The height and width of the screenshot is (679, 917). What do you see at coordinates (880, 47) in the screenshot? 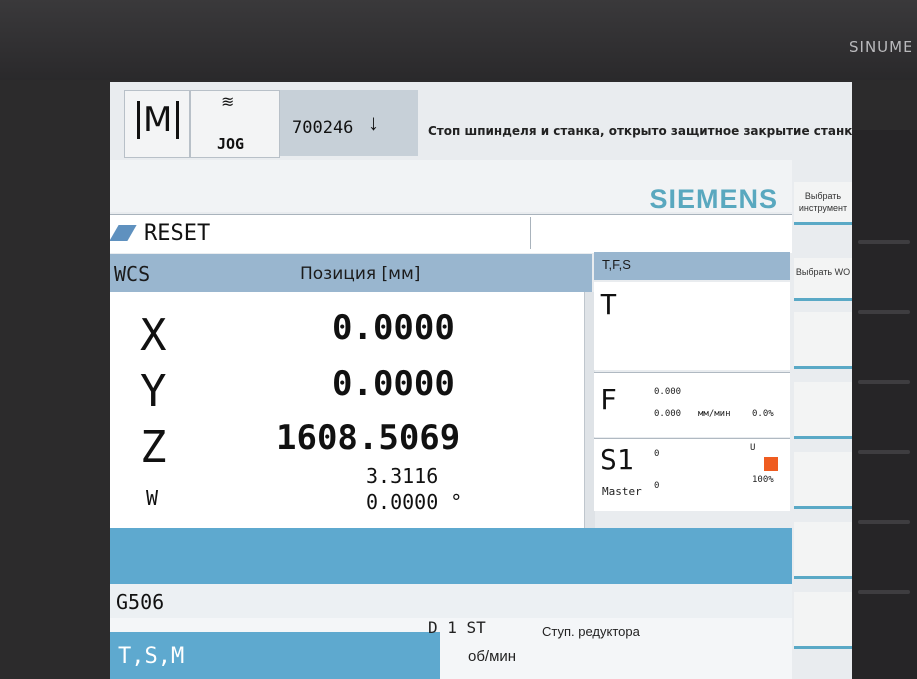
I see `brand-label: SINUMERIK` at bounding box center [880, 47].